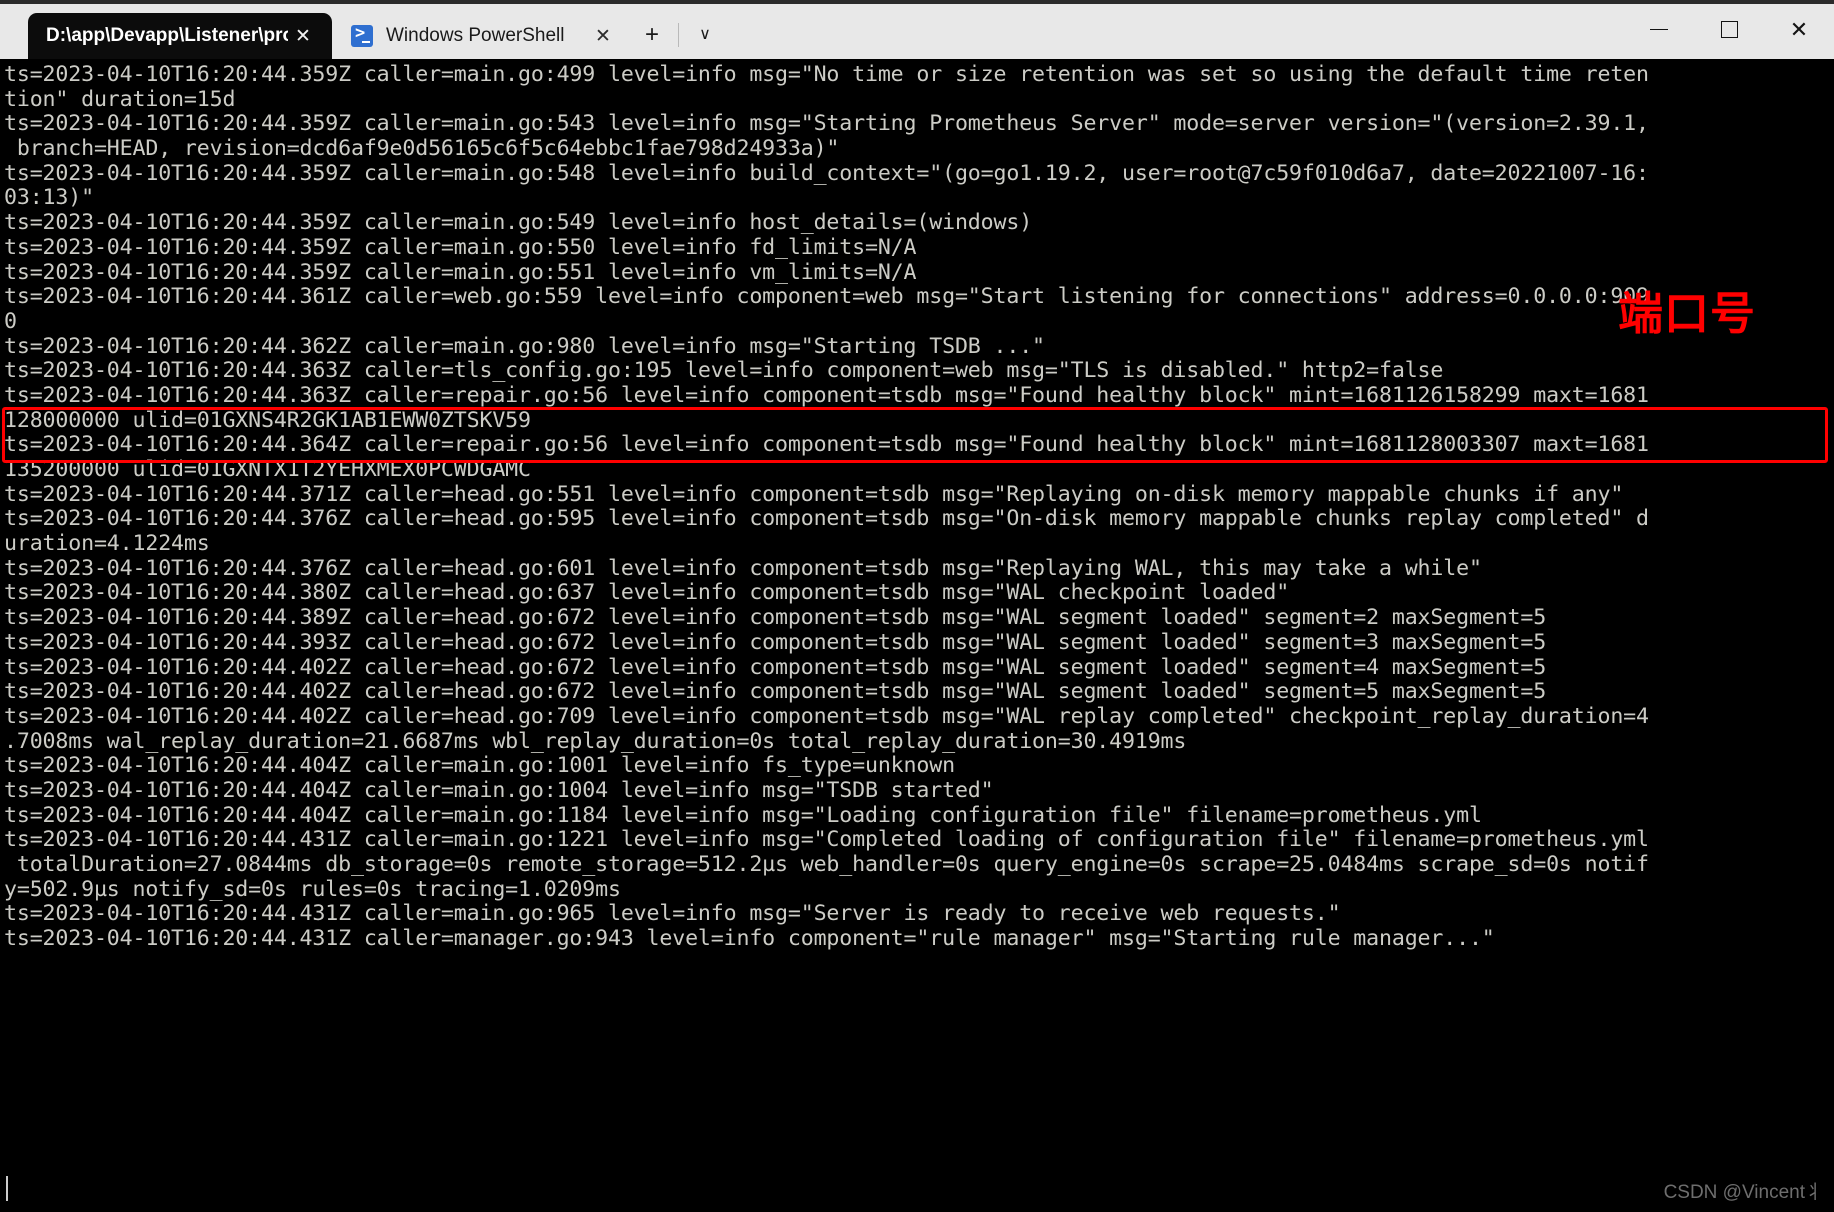 The image size is (1834, 1212). I want to click on log-line: 03:13)", so click(49, 198).